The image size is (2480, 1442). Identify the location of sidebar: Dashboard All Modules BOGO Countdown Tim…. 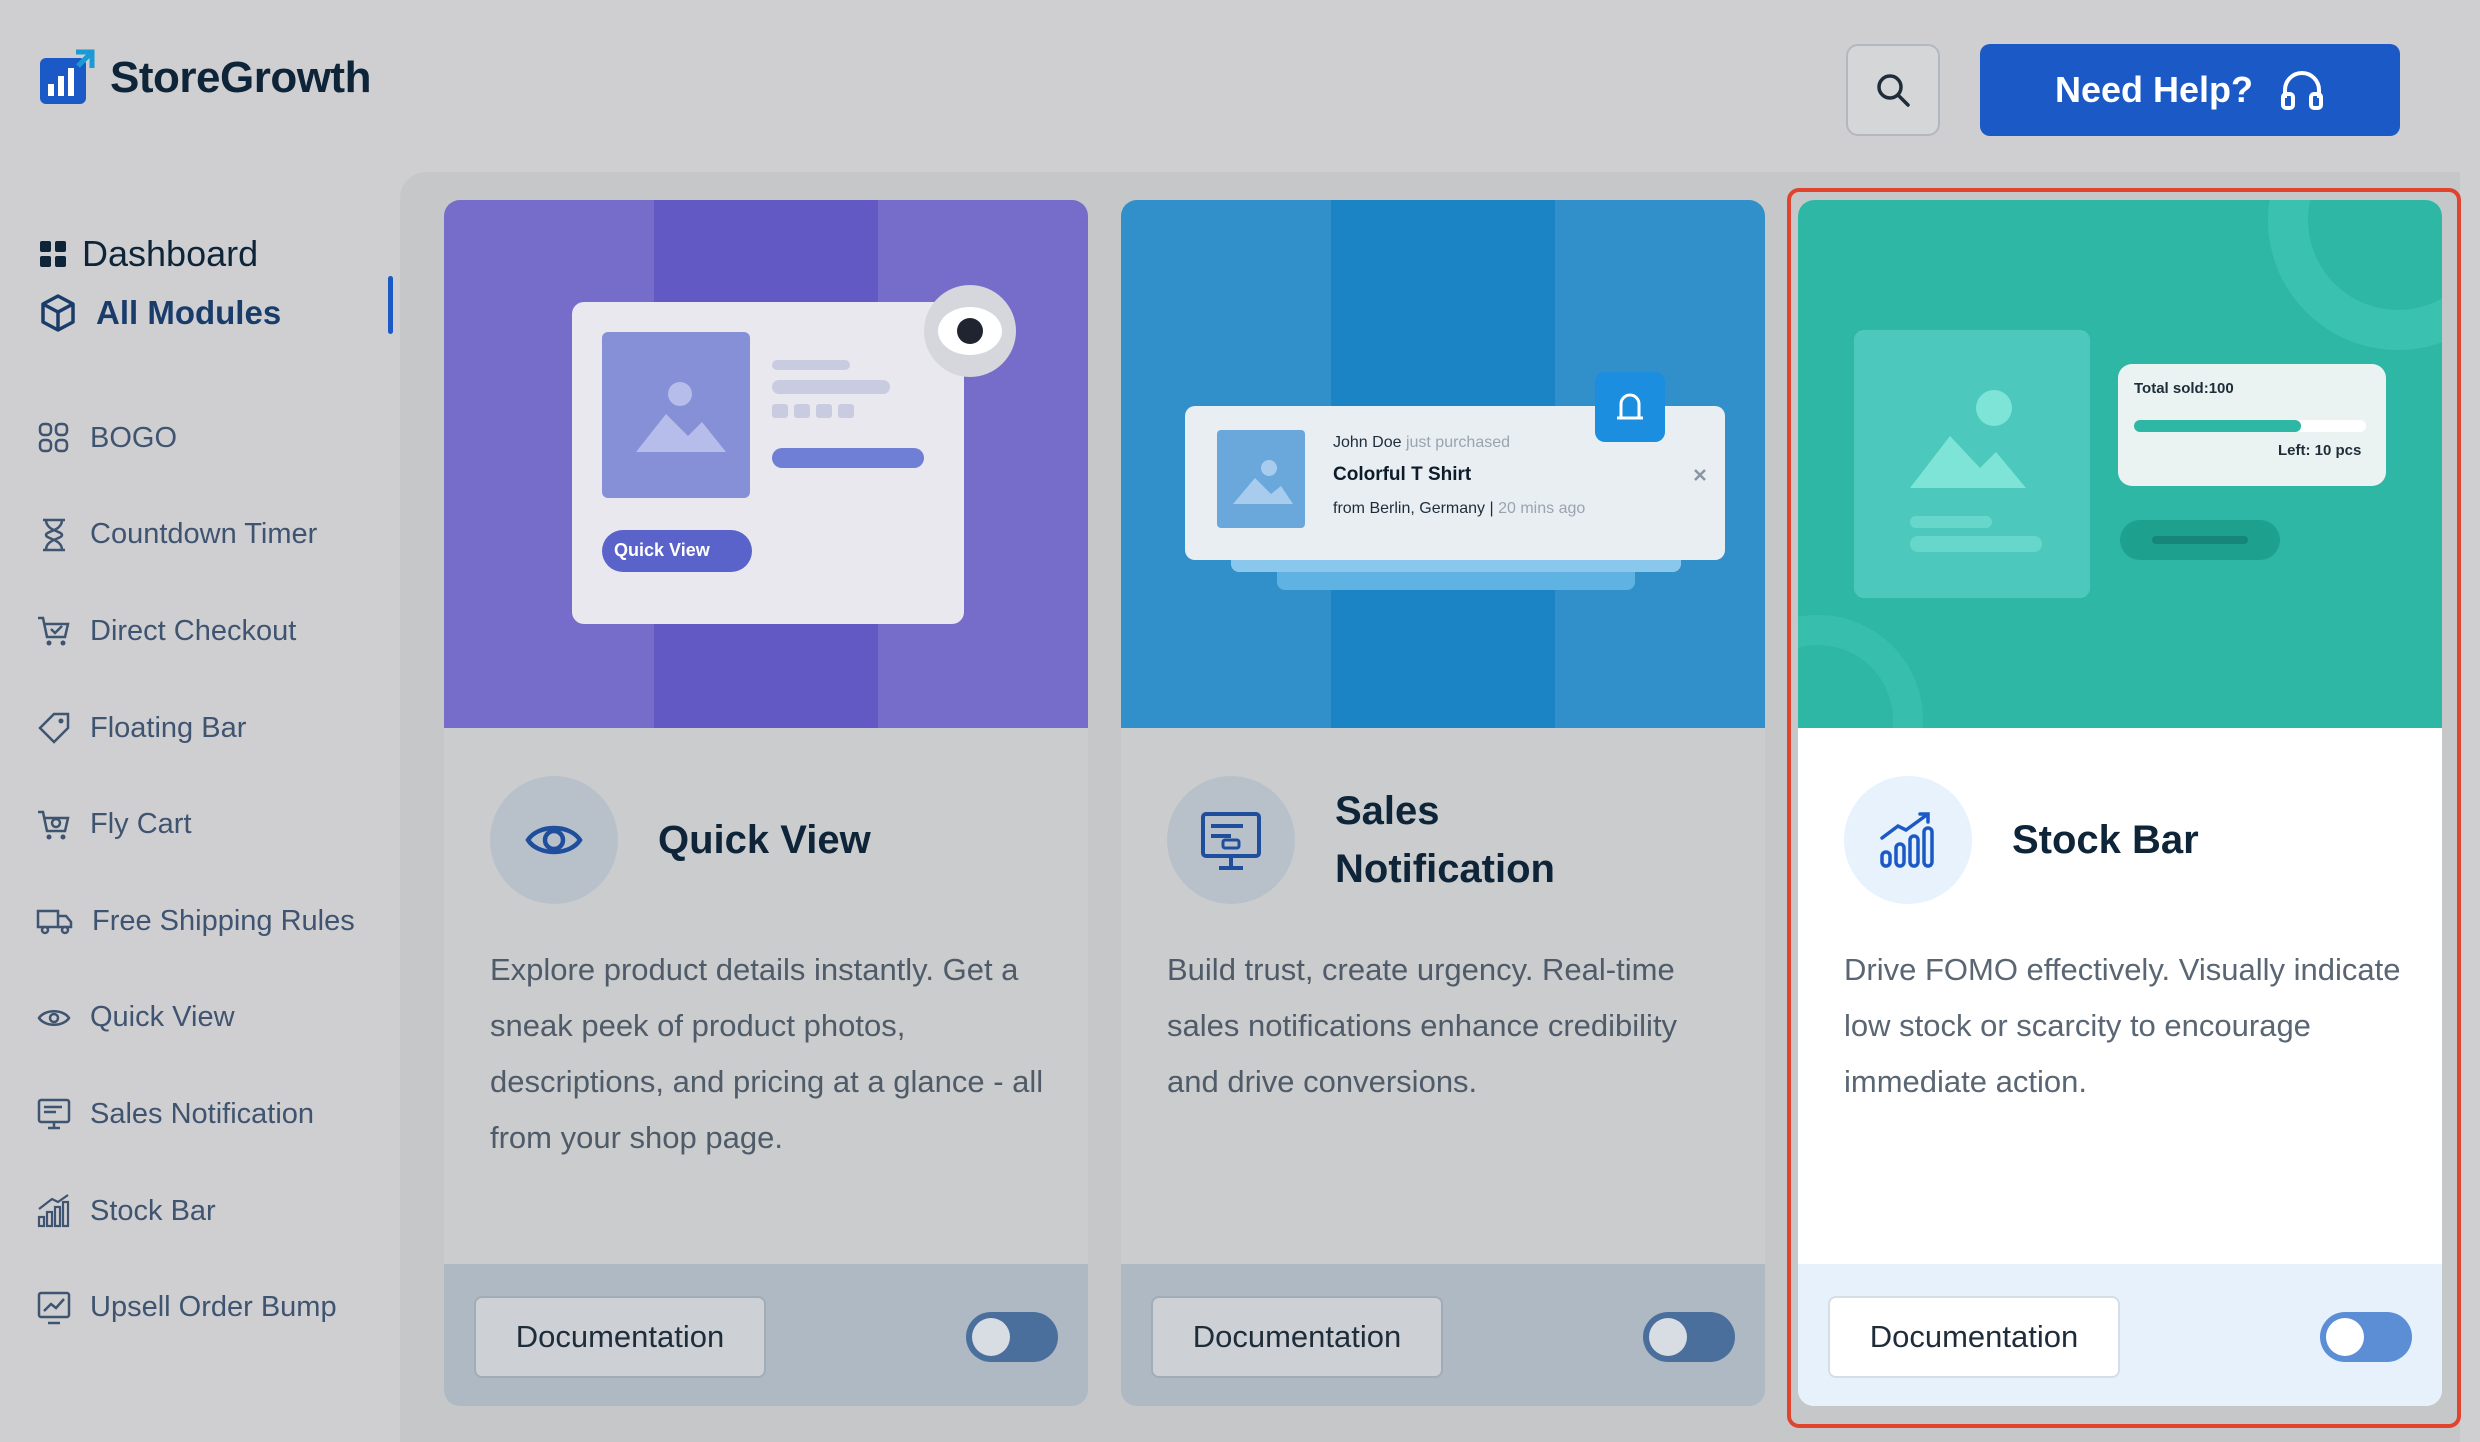
(200, 806).